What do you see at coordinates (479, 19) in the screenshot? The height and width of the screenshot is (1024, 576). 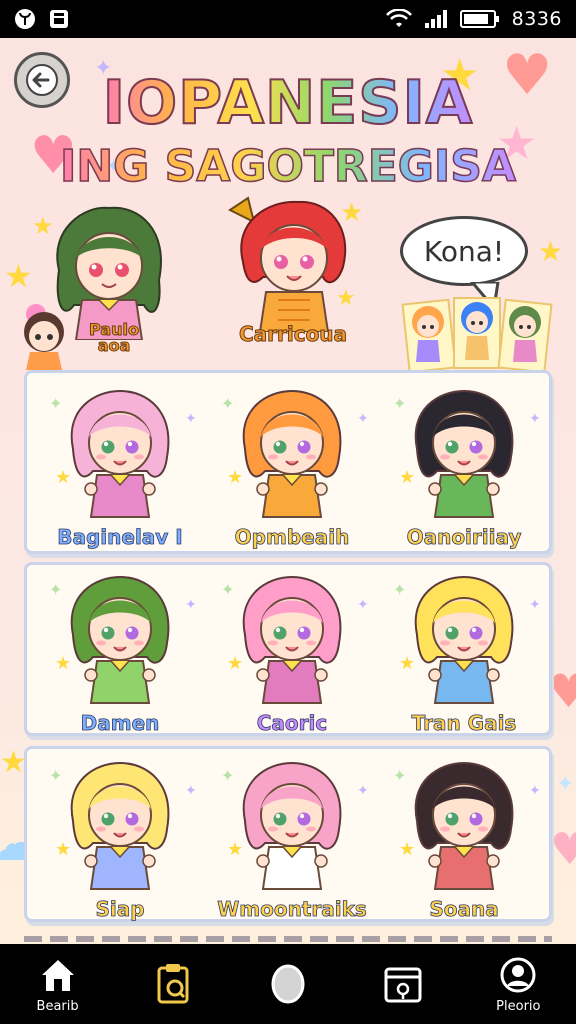 I see `battery-icon` at bounding box center [479, 19].